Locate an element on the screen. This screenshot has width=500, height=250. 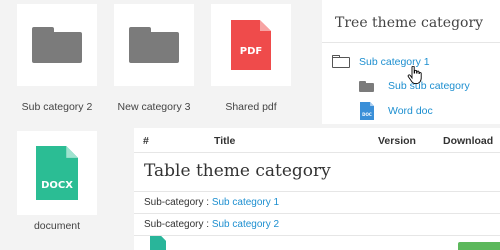
tree-title: Tree theme category is located at coordinates (409, 23).